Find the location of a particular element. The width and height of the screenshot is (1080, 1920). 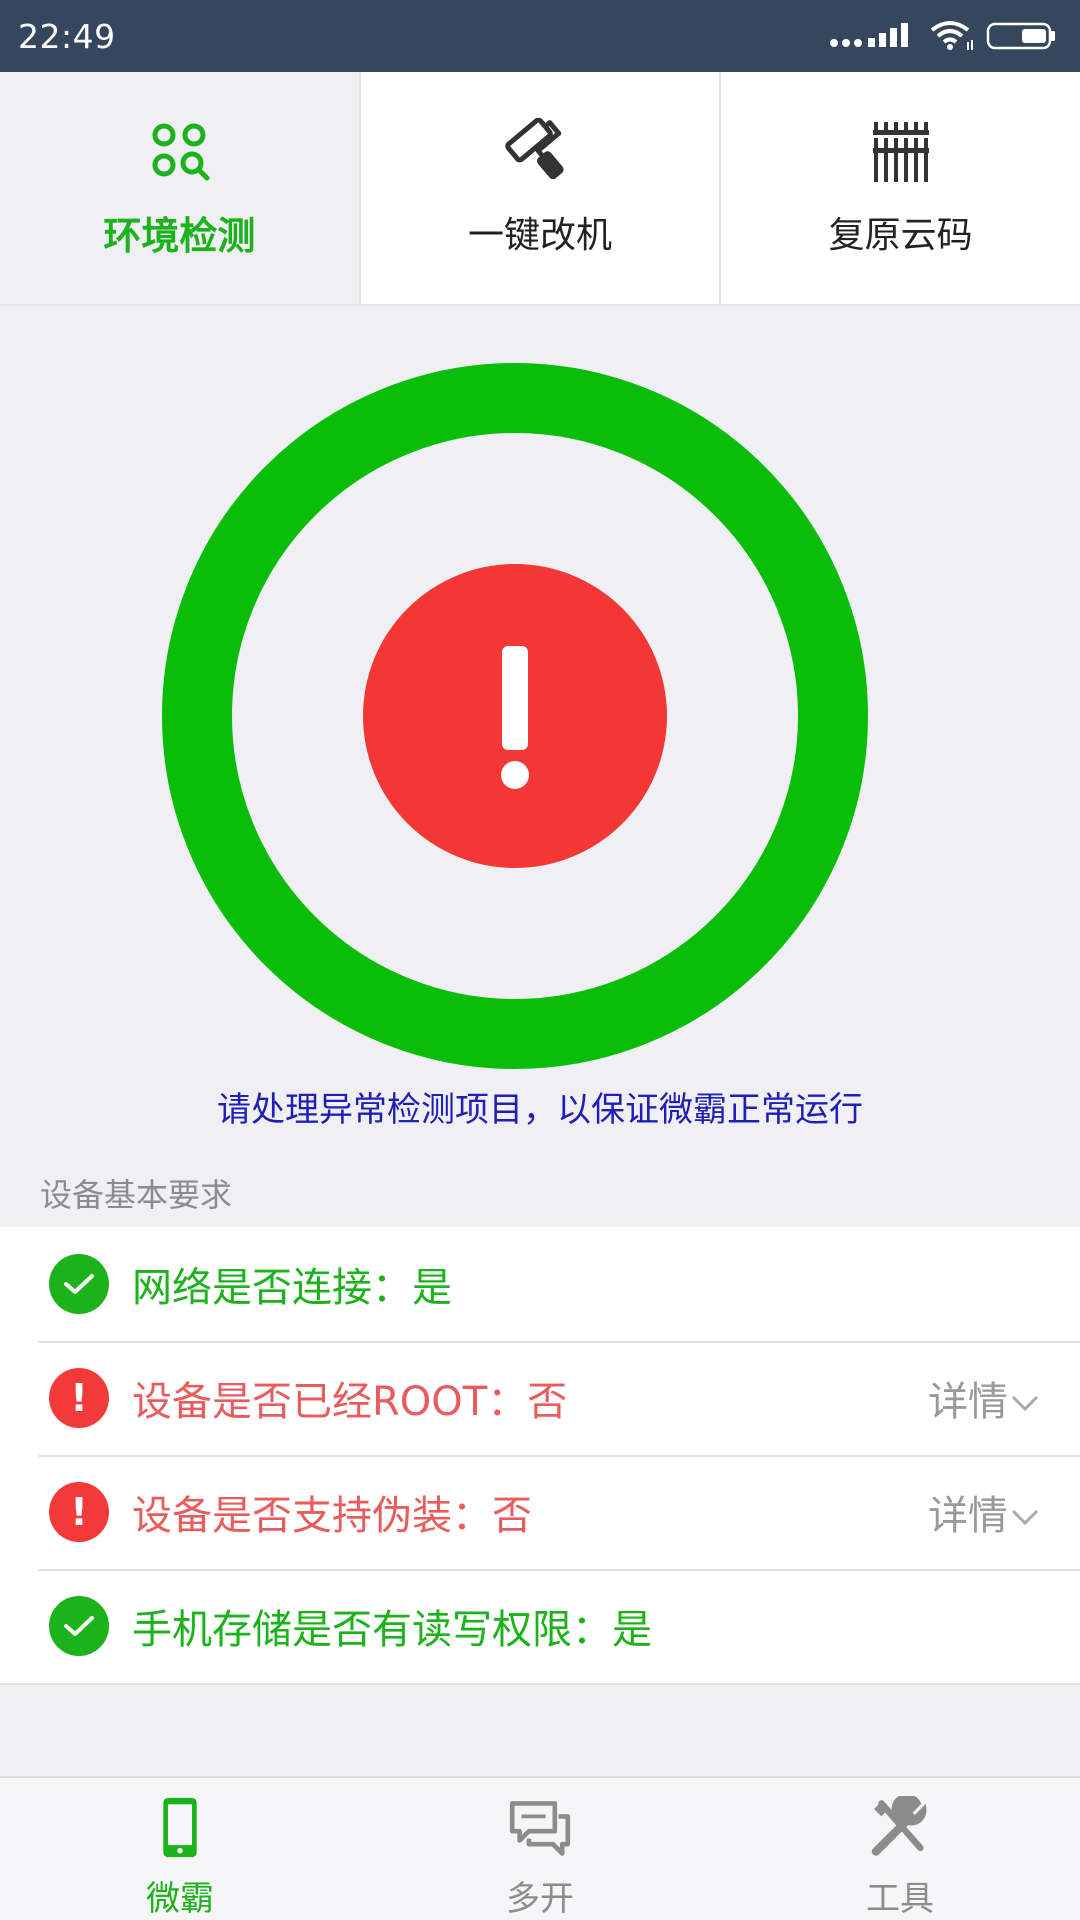

alert-exclamation-bar is located at coordinates (515, 698).